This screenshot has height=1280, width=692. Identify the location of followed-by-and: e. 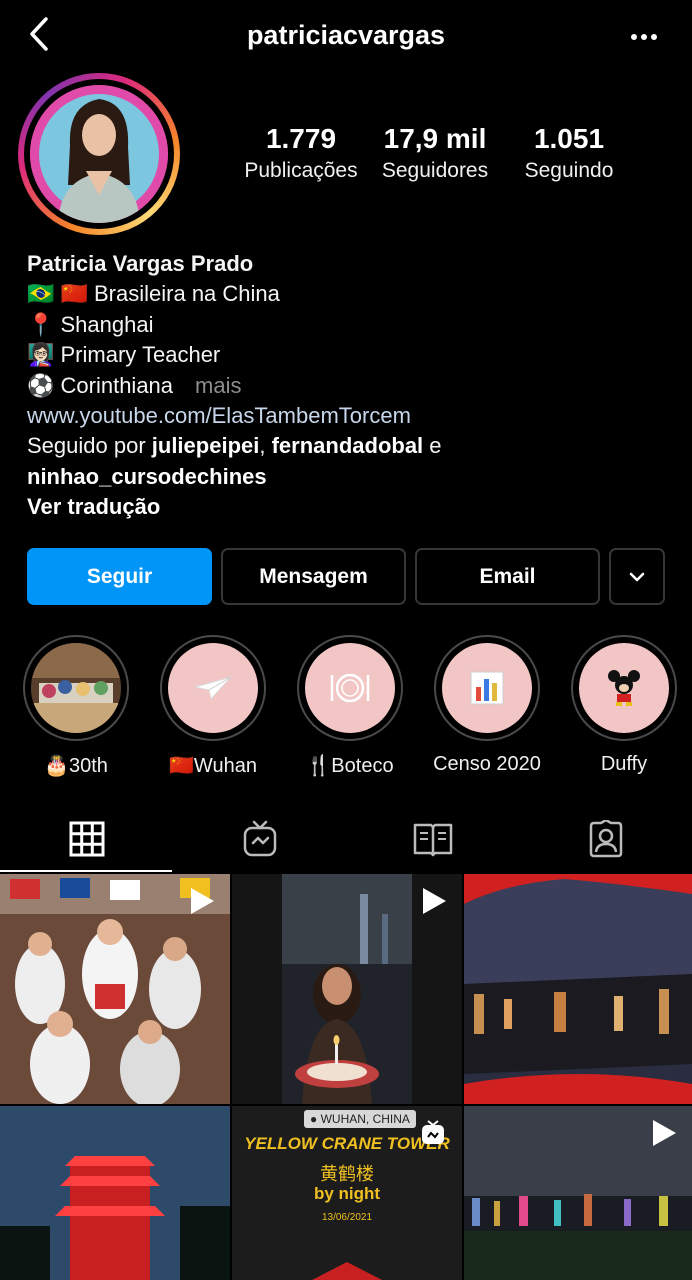
(432, 446).